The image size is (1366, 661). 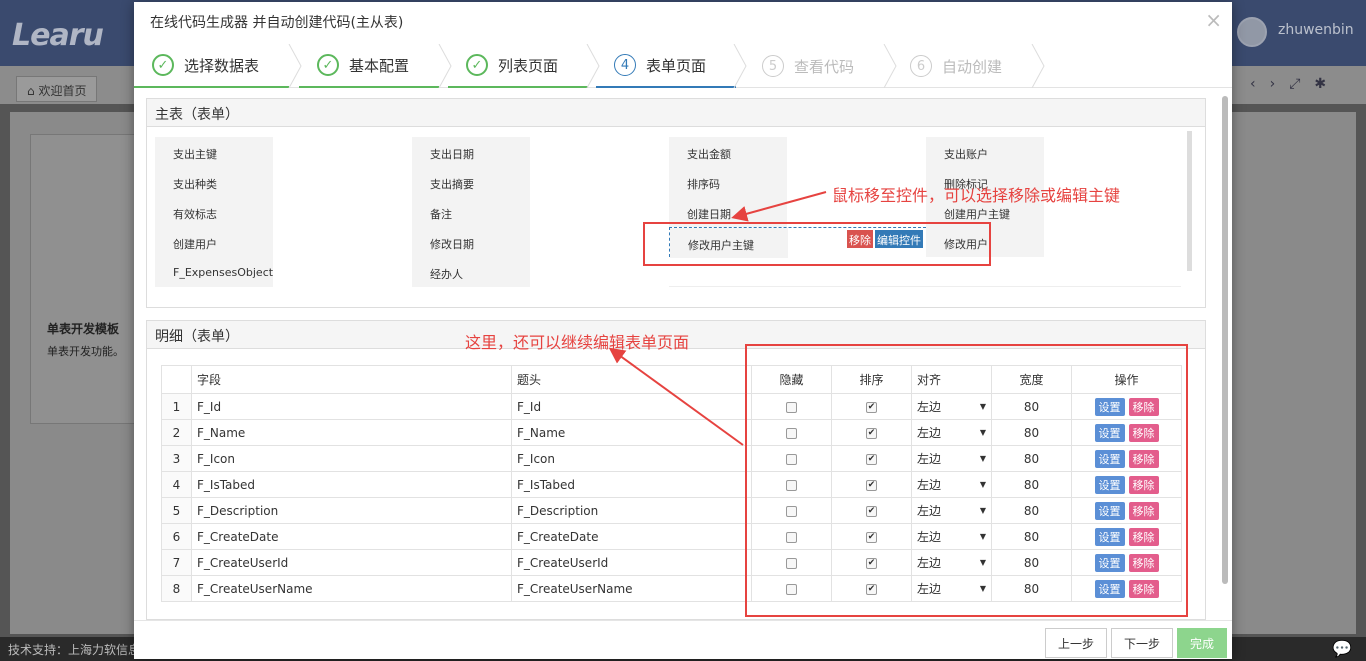 I want to click on master-field-label: 支出摘要, so click(x=471, y=182).